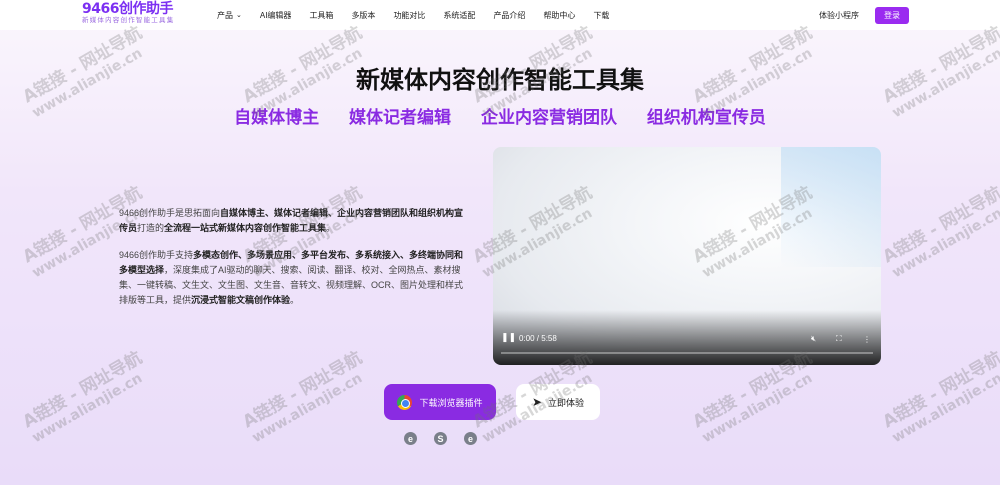 This screenshot has height=485, width=1000. What do you see at coordinates (559, 15) in the screenshot?
I see `nav-item-help-center: 帮助中心` at bounding box center [559, 15].